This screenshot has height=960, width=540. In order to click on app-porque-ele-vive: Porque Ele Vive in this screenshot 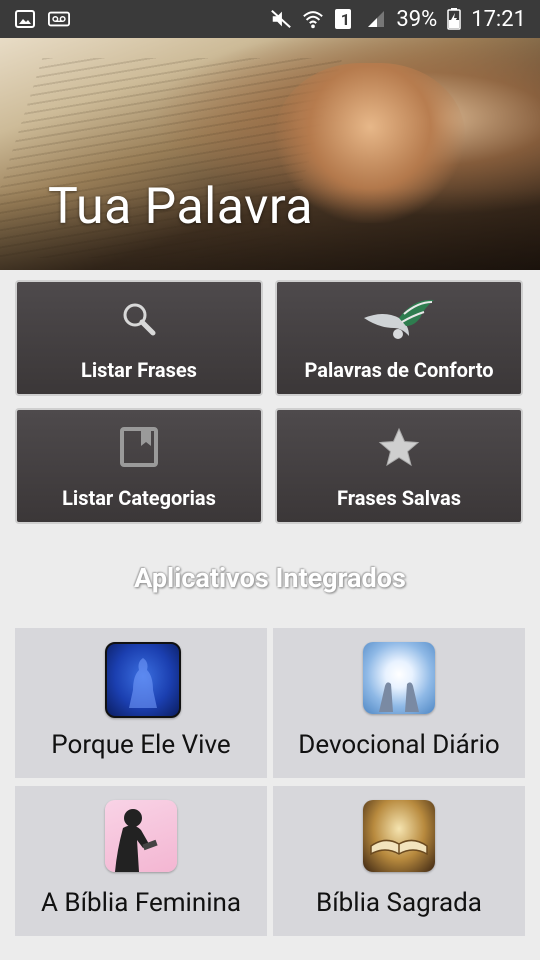, I will do `click(141, 703)`.